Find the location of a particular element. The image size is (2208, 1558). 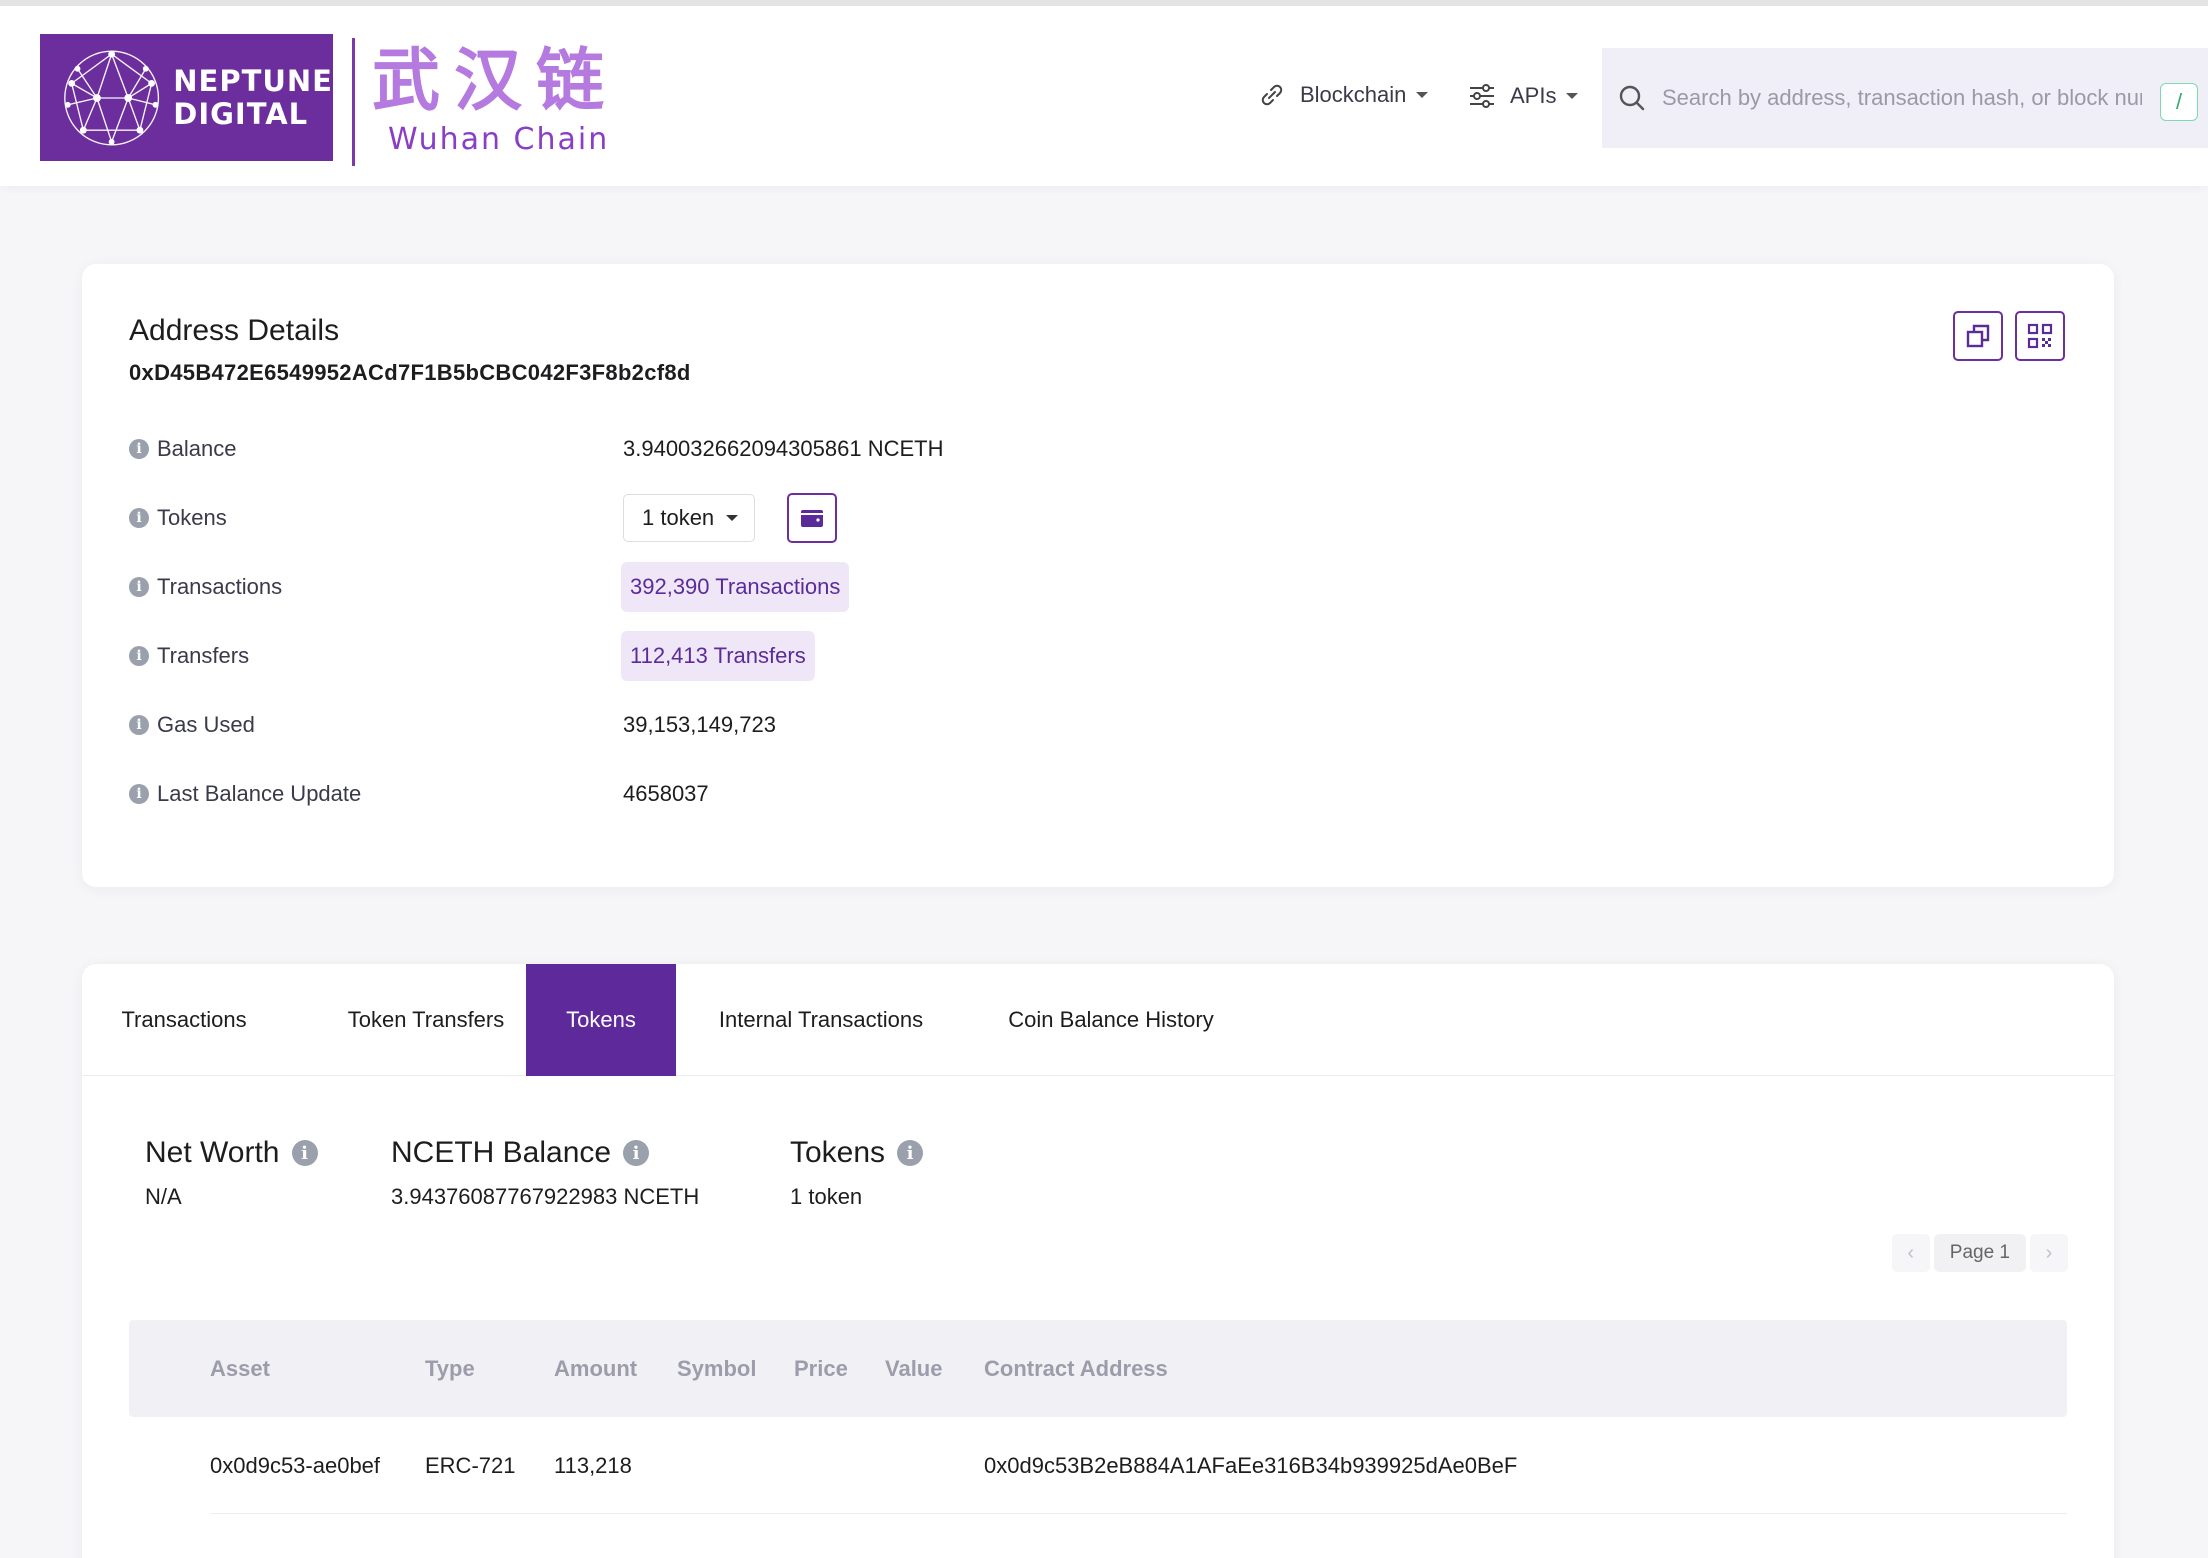

tokens-stat: Tokens i 1 token is located at coordinates (857, 1173).